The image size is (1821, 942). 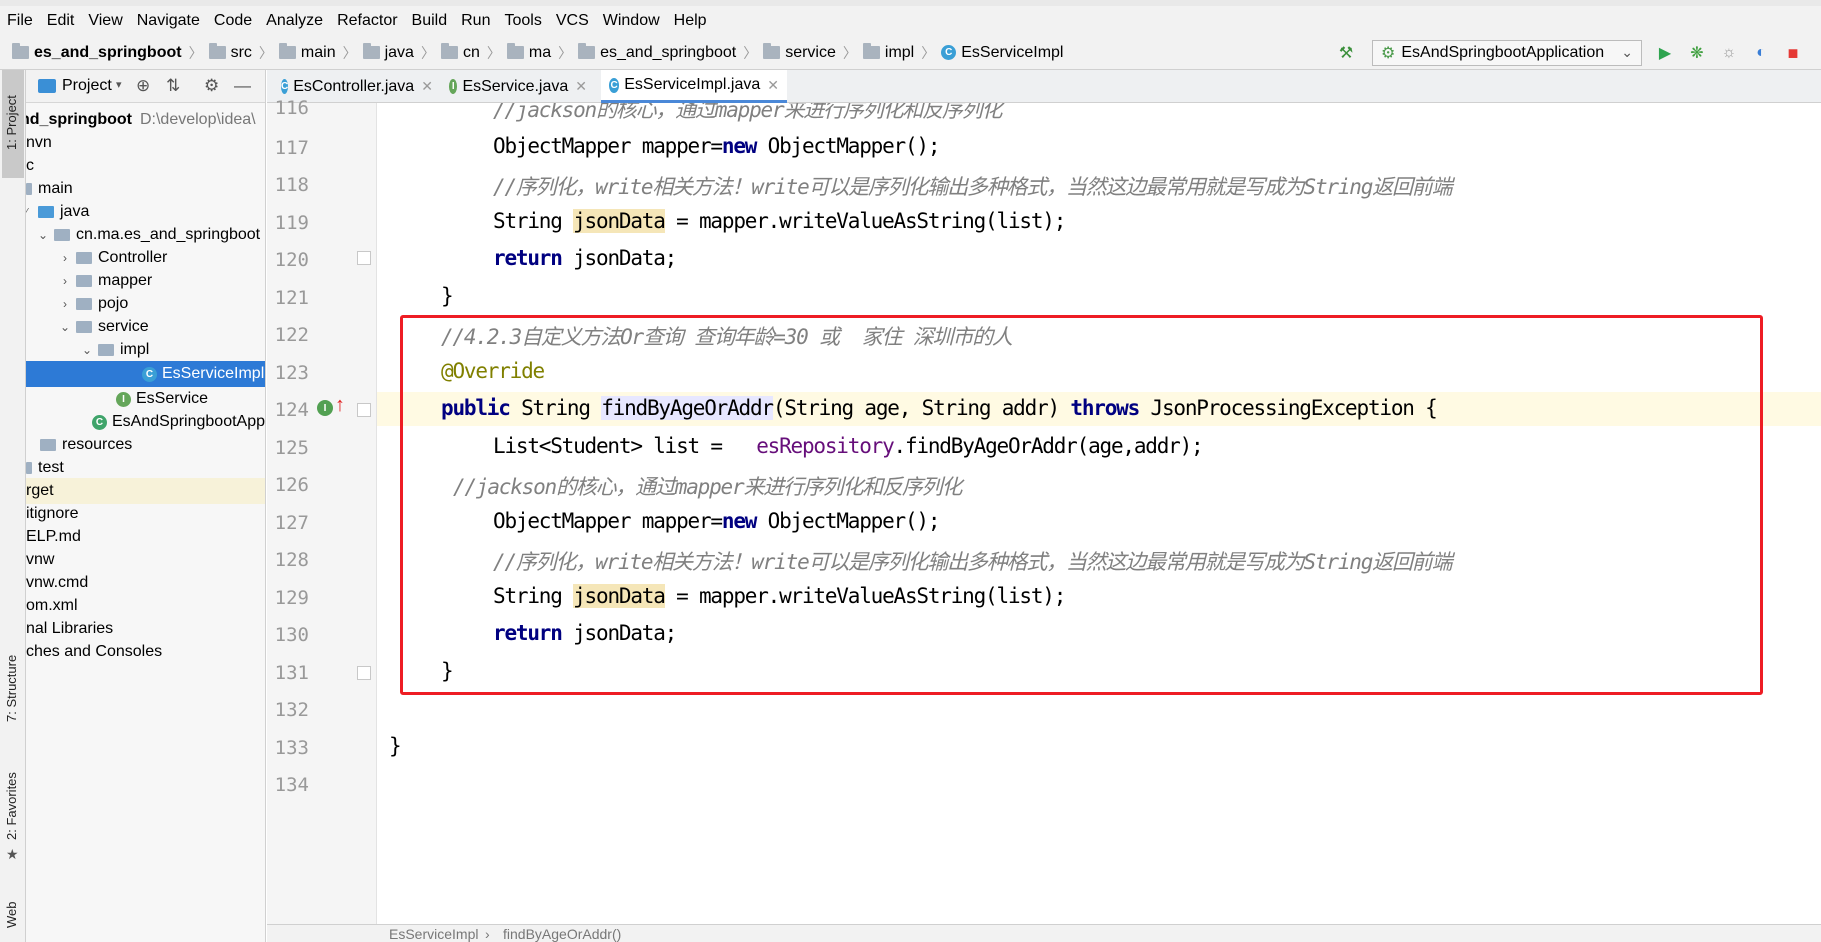 I want to click on breadcrumb-class: EsServiceImpl, so click(x=433, y=934).